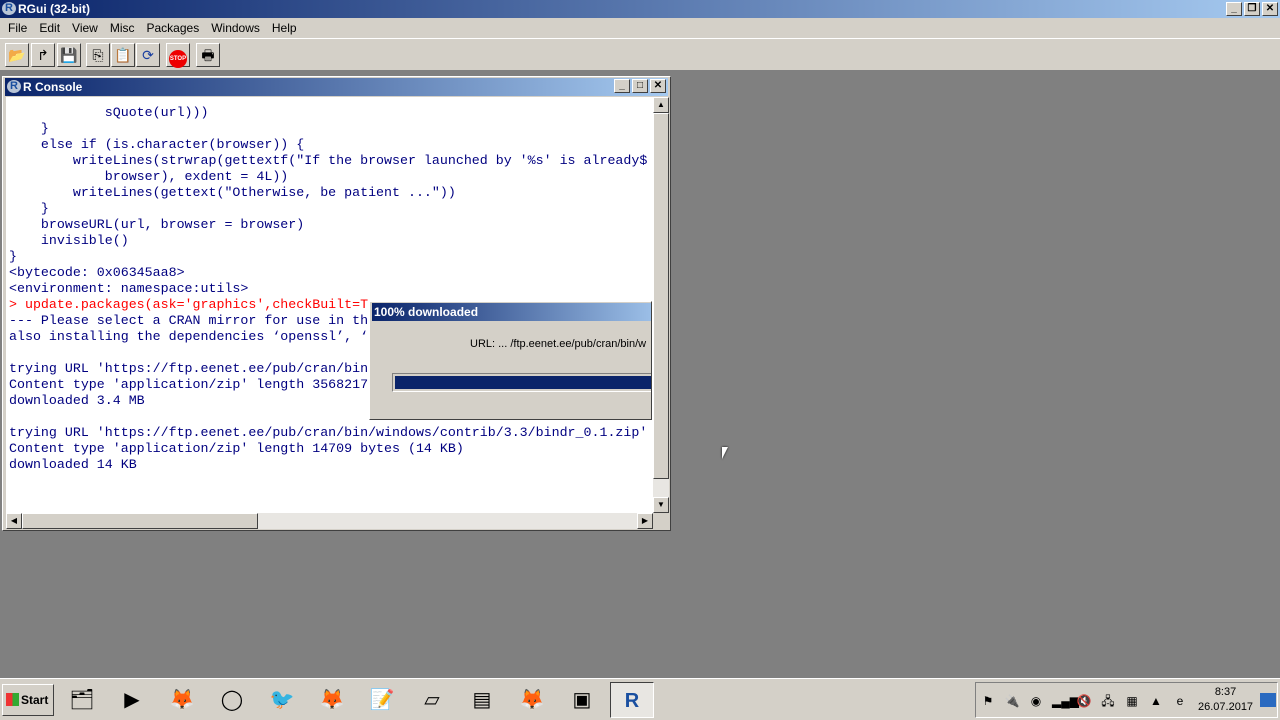 This screenshot has width=1280, height=720. Describe the element at coordinates (109, 112) in the screenshot. I see `console-output-line: sQuote(url)))` at that location.